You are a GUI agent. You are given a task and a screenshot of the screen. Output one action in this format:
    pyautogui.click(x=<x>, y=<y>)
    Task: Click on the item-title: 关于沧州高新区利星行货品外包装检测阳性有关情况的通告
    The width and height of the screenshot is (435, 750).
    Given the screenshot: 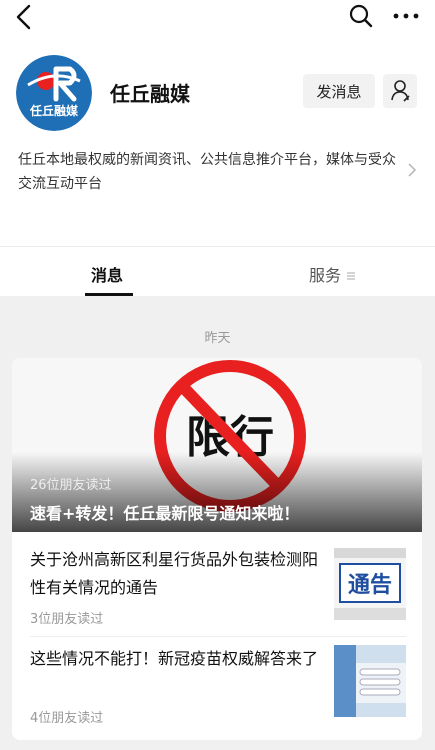 What is the action you would take?
    pyautogui.click(x=174, y=573)
    